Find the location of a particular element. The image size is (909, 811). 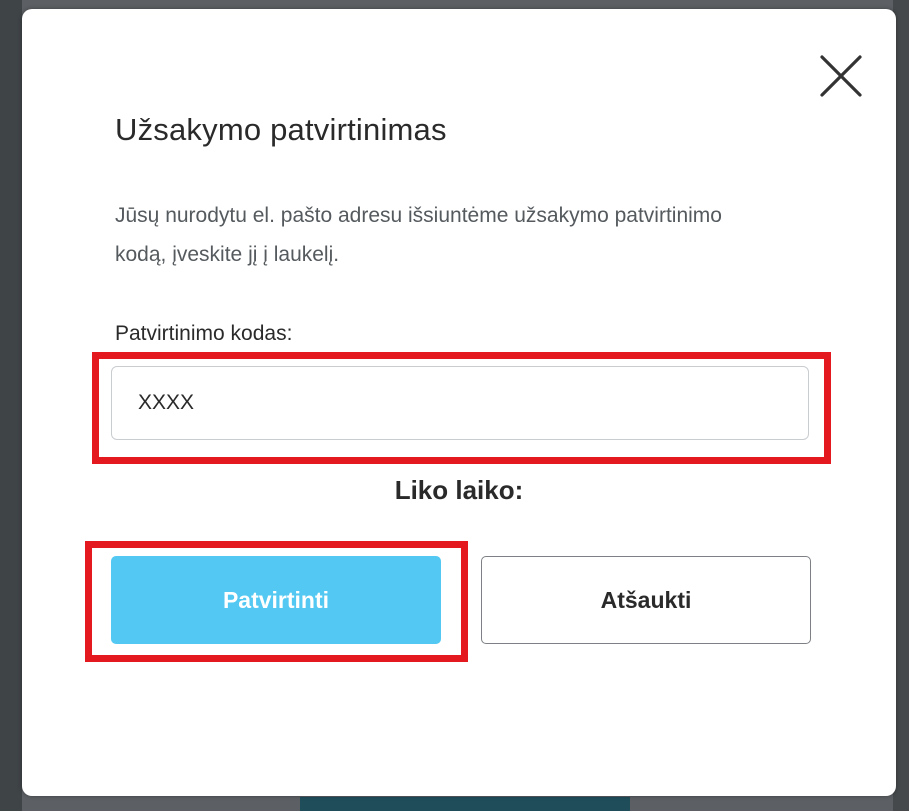

close-icon is located at coordinates (841, 76).